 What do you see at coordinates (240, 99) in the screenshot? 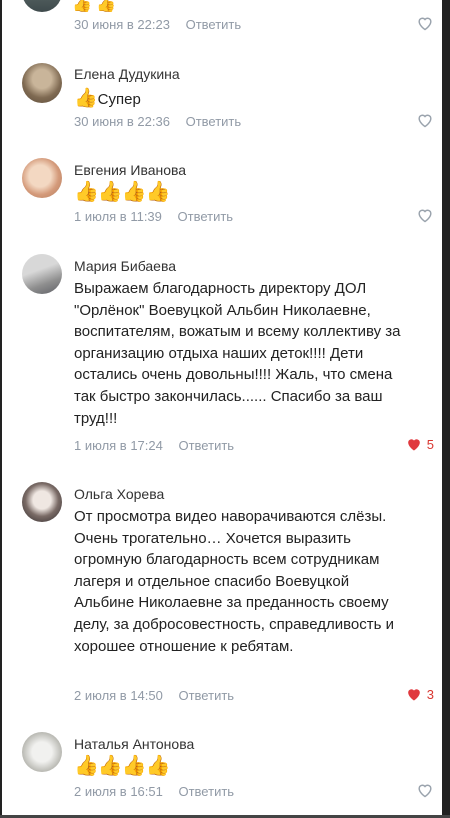
I see `comment-text: 👍Супер` at bounding box center [240, 99].